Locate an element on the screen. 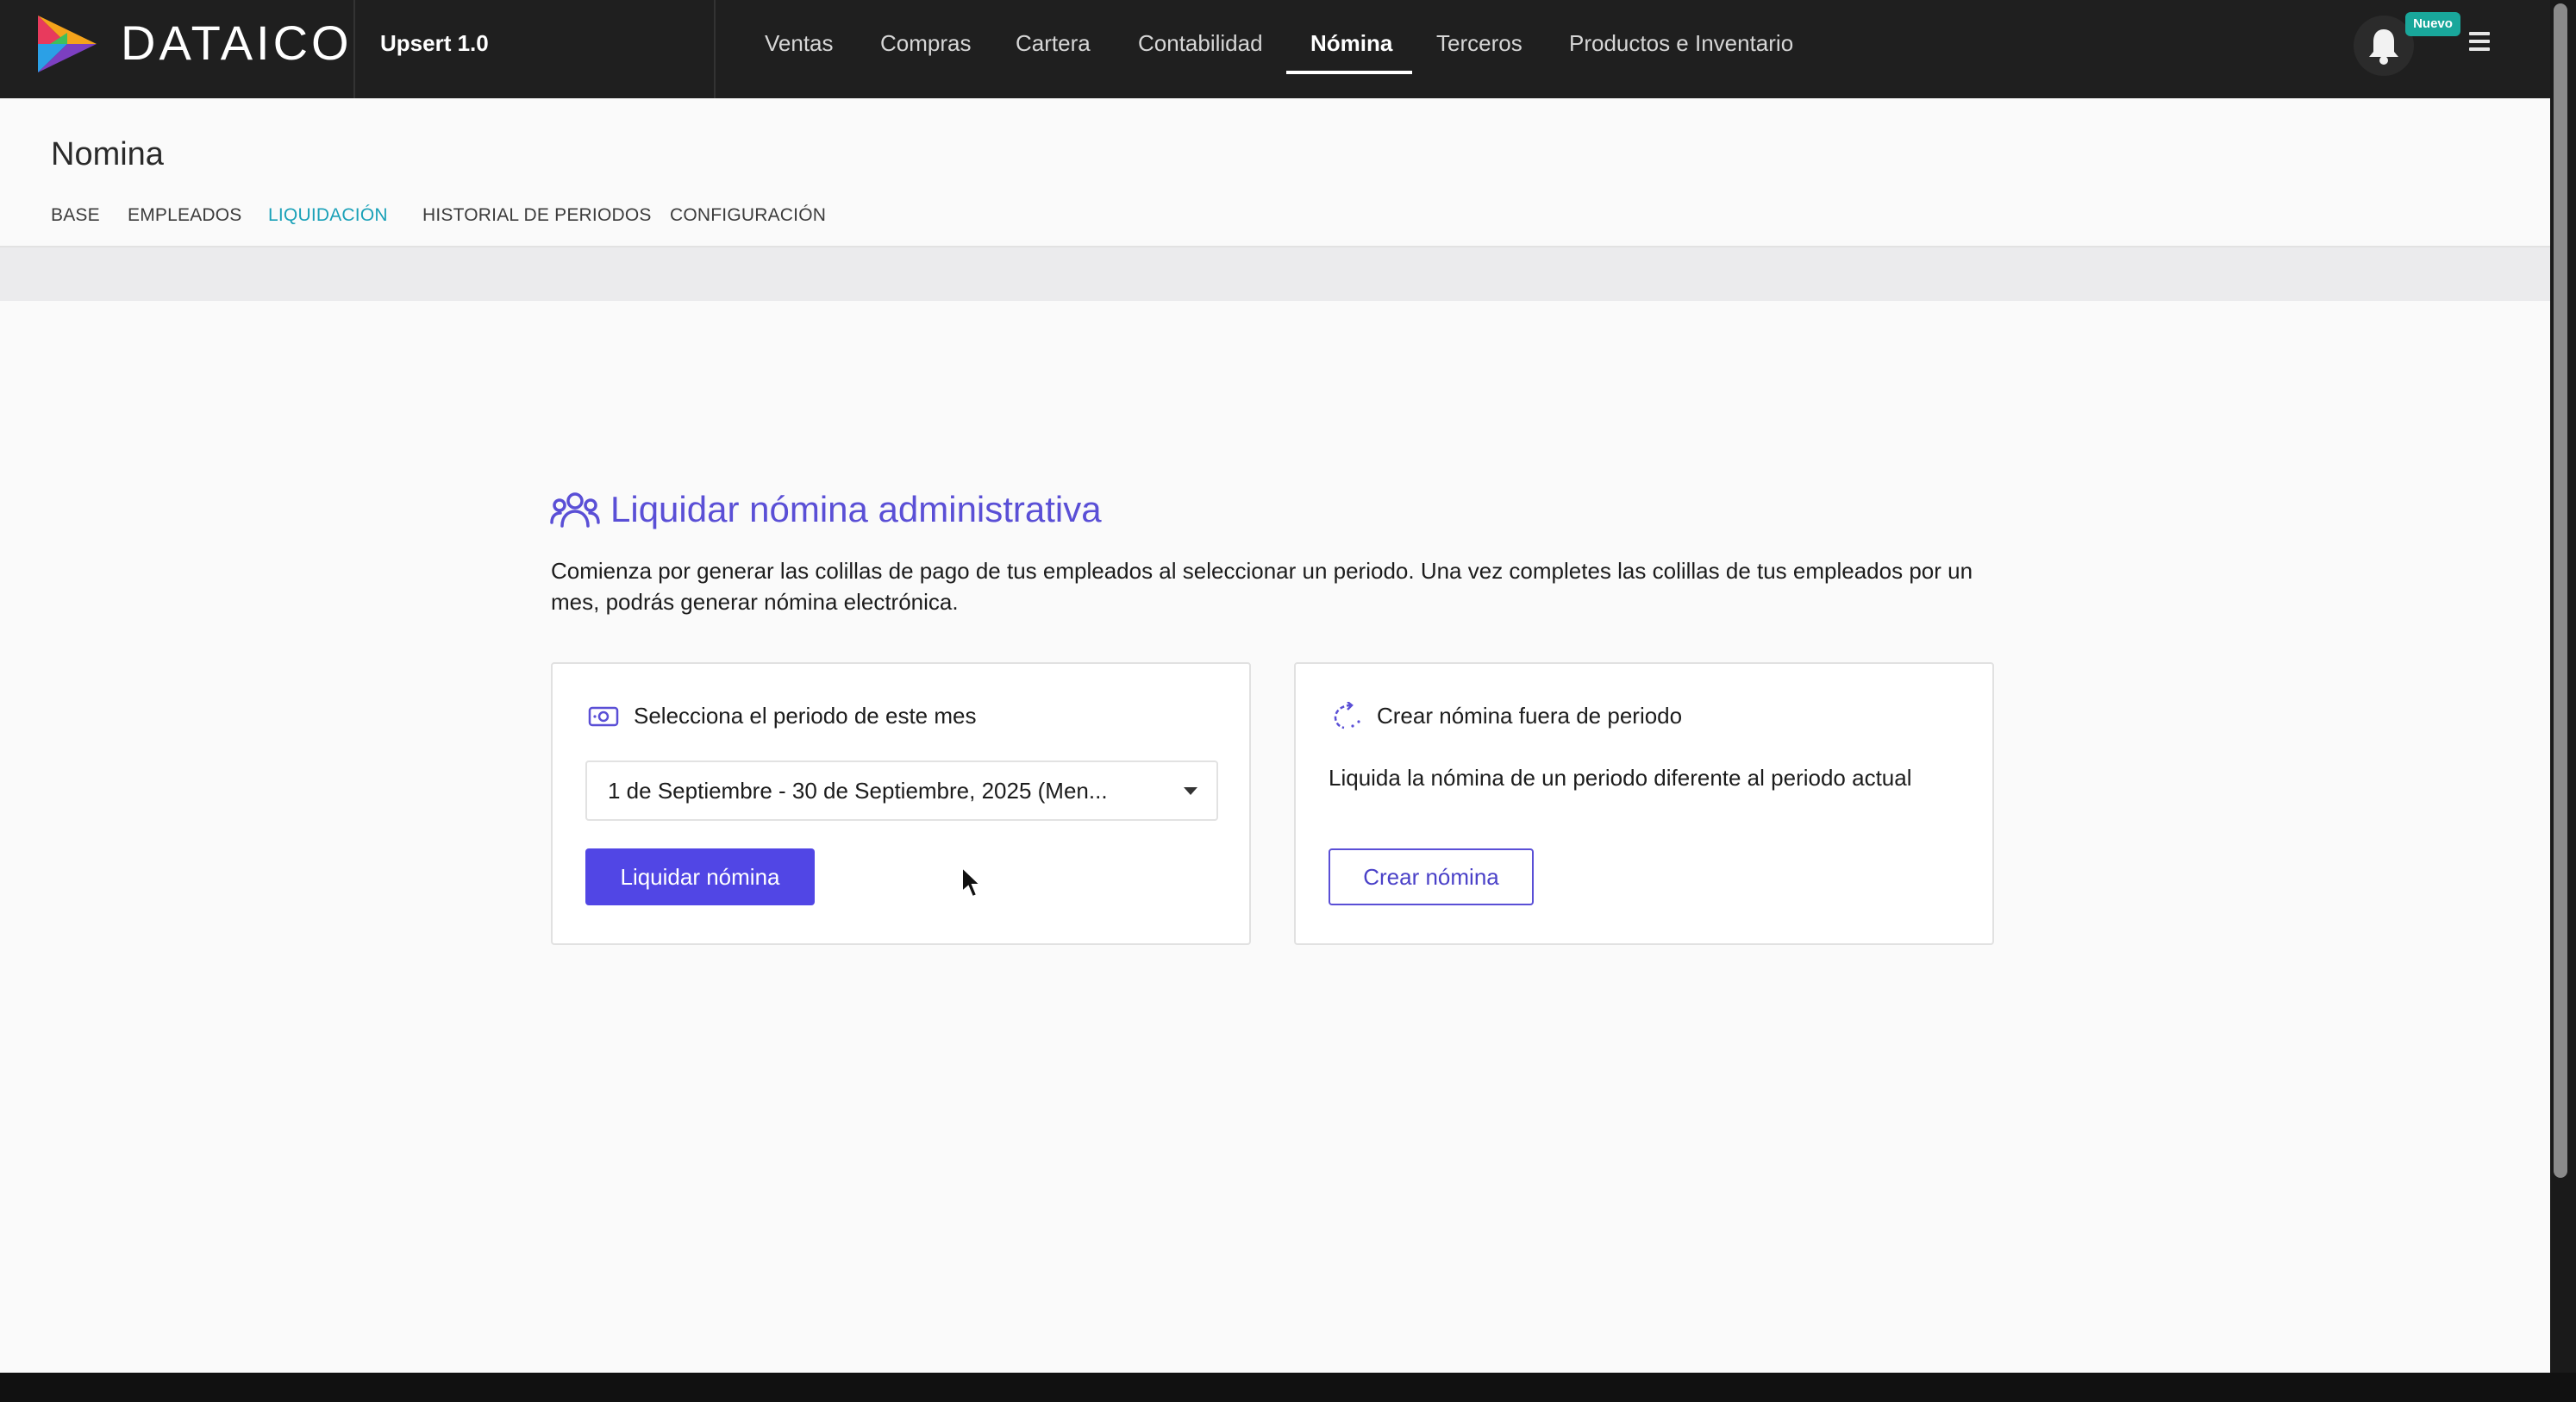 This screenshot has width=2576, height=1402. company-name: Upsert 1.0 is located at coordinates (435, 43).